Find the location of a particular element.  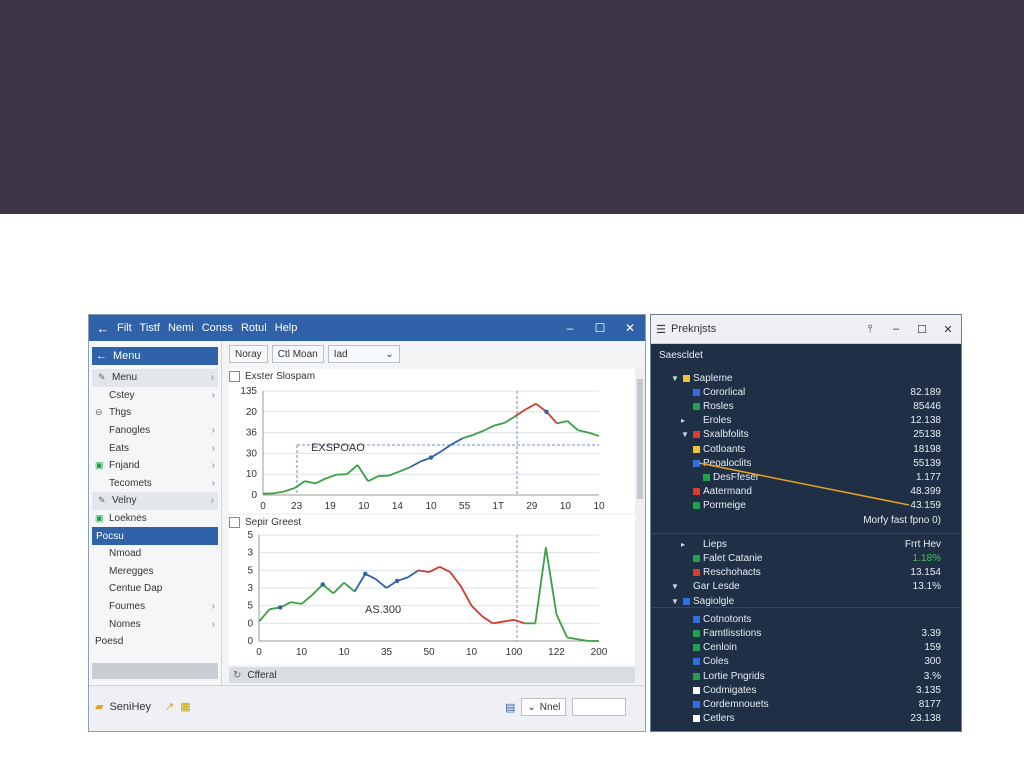

property-row: Peoaloclits 55139 is located at coordinates (806, 463).